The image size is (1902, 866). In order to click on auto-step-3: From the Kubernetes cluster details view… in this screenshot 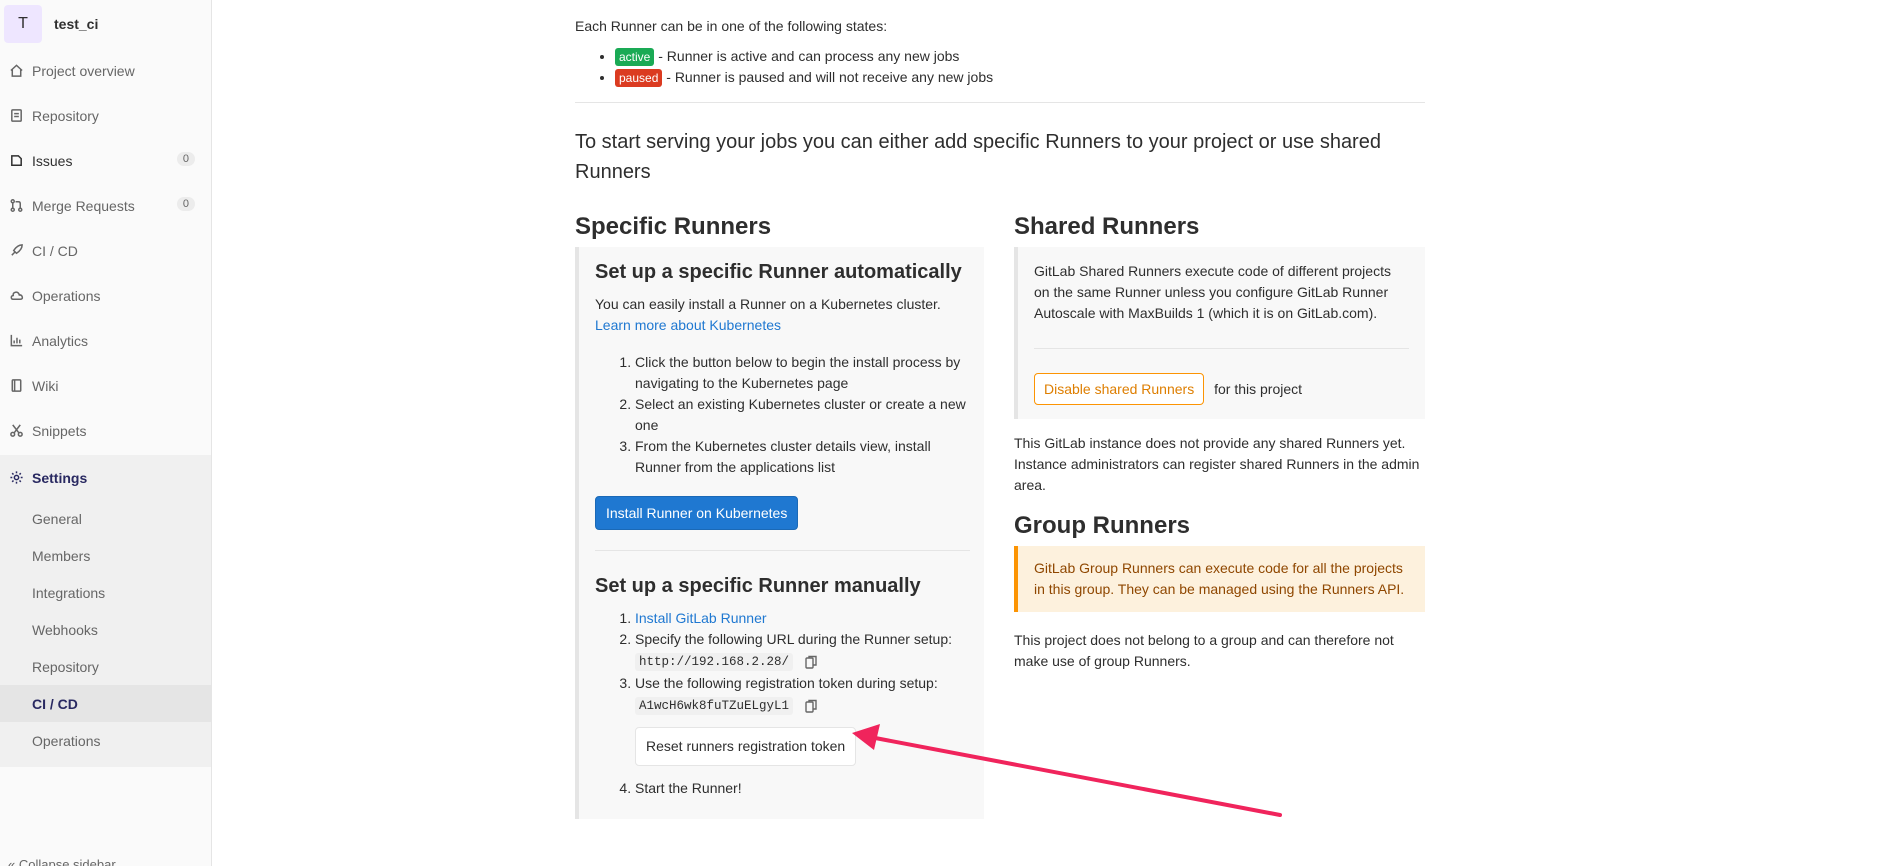, I will do `click(802, 457)`.